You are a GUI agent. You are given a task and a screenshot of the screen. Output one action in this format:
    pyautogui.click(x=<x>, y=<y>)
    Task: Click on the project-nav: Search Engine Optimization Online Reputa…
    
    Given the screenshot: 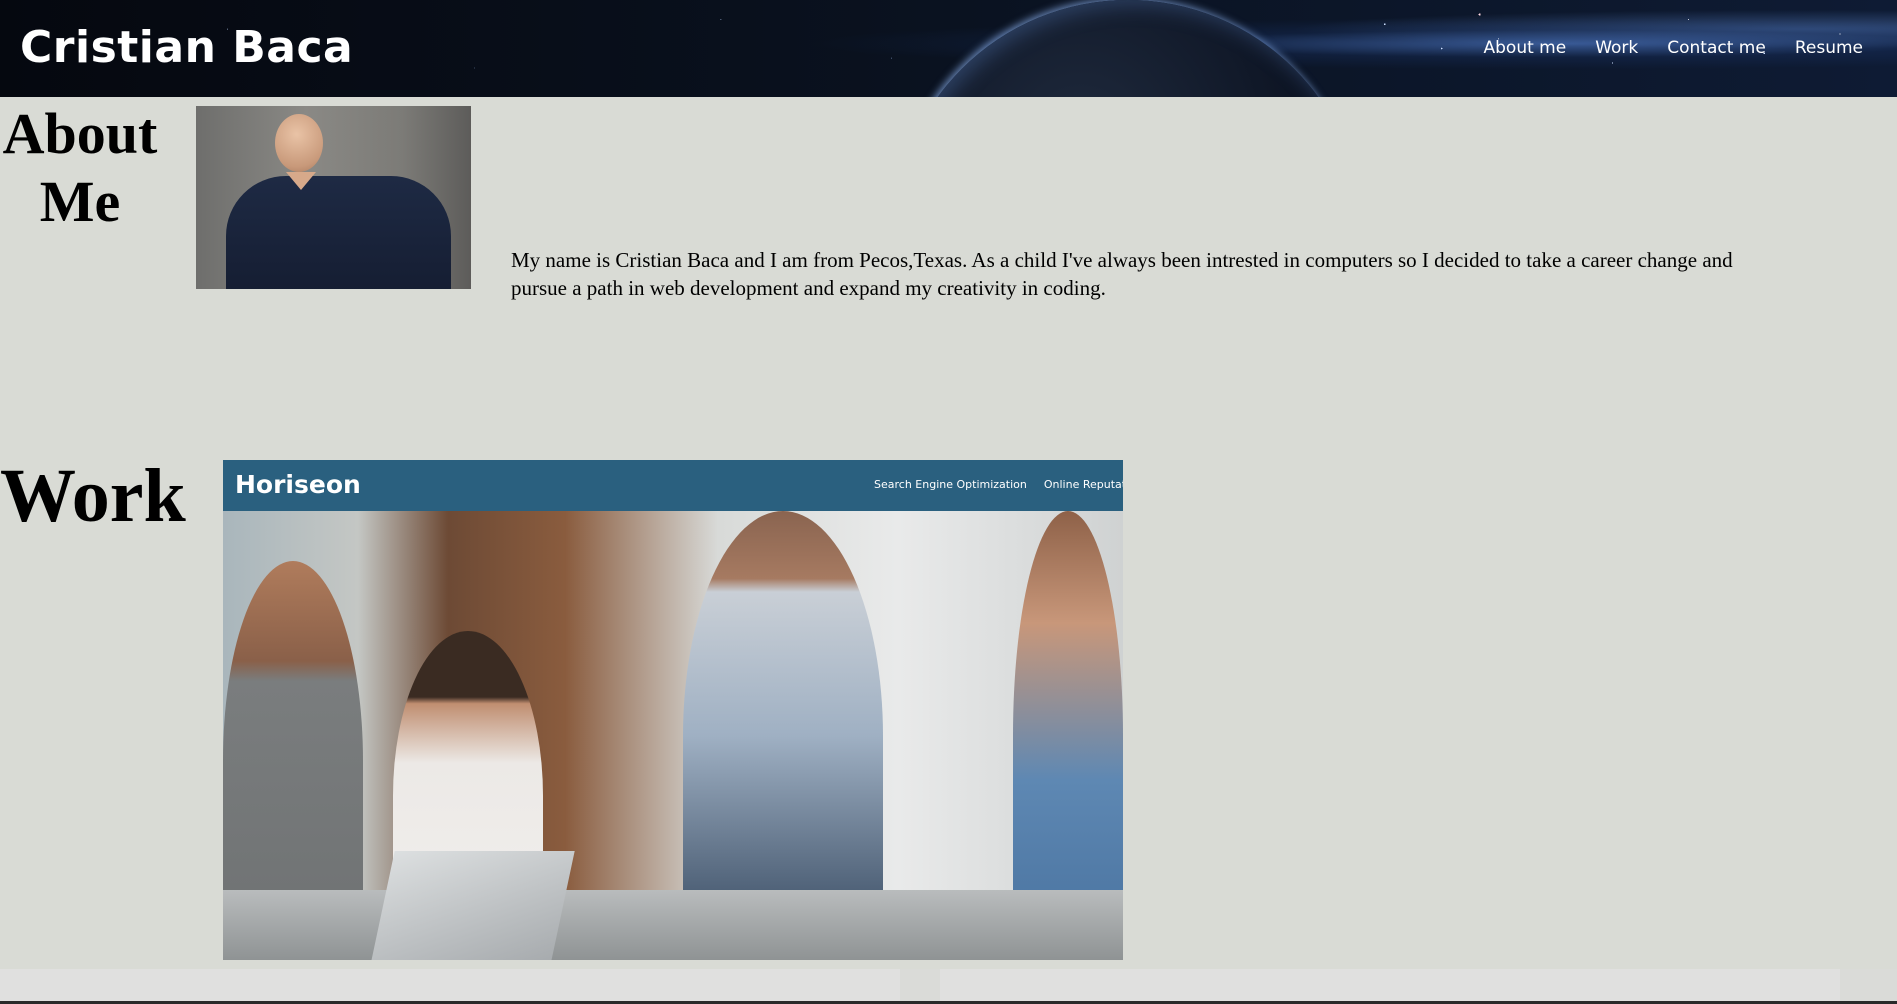 What is the action you would take?
    pyautogui.click(x=998, y=485)
    